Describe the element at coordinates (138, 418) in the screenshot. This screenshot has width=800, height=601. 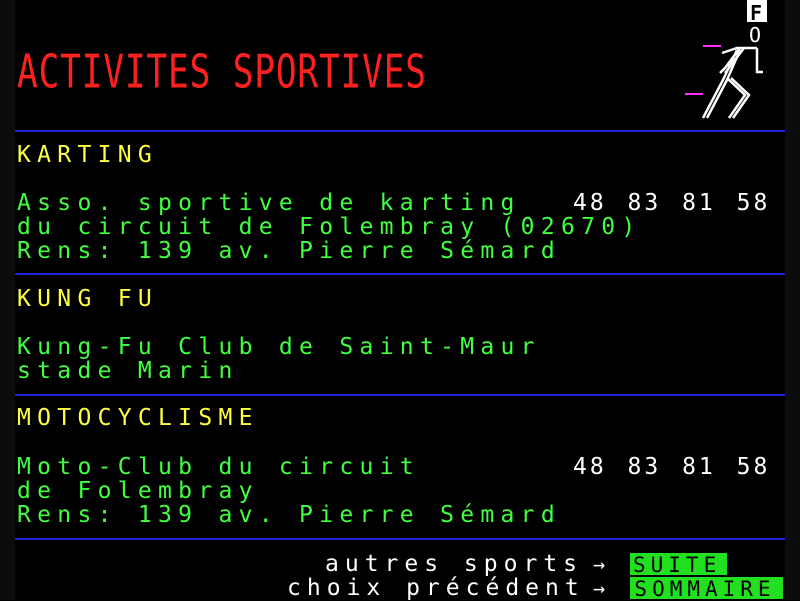
I see `section-heading-motocyclisme: MOTOCYCLISME` at that location.